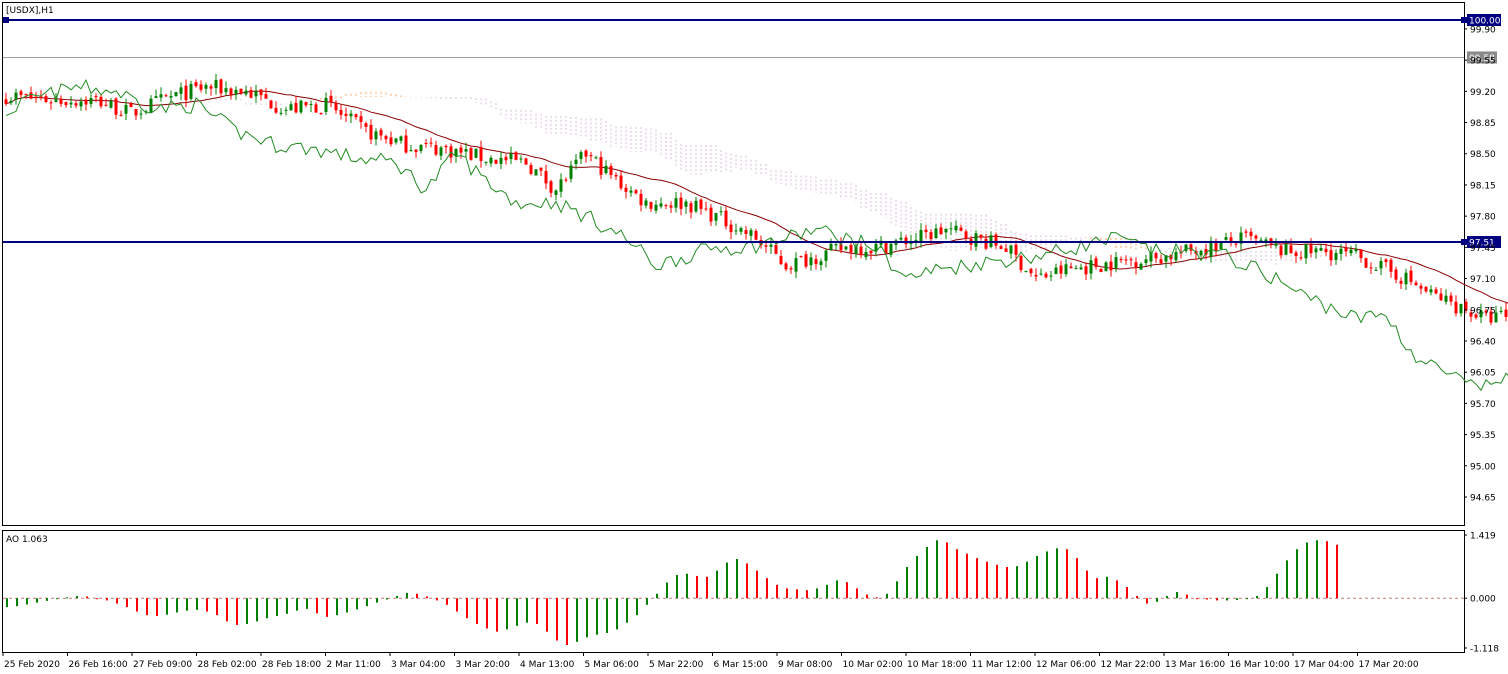  Describe the element at coordinates (612, 665) in the screenshot. I see `x-tick-label: 5 Mar 06:00` at that location.